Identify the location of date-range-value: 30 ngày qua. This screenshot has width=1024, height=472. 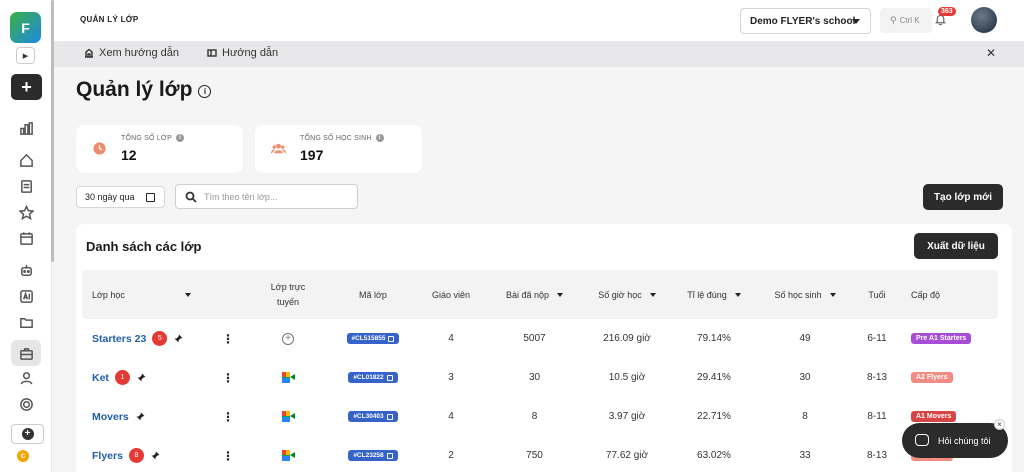
(110, 197).